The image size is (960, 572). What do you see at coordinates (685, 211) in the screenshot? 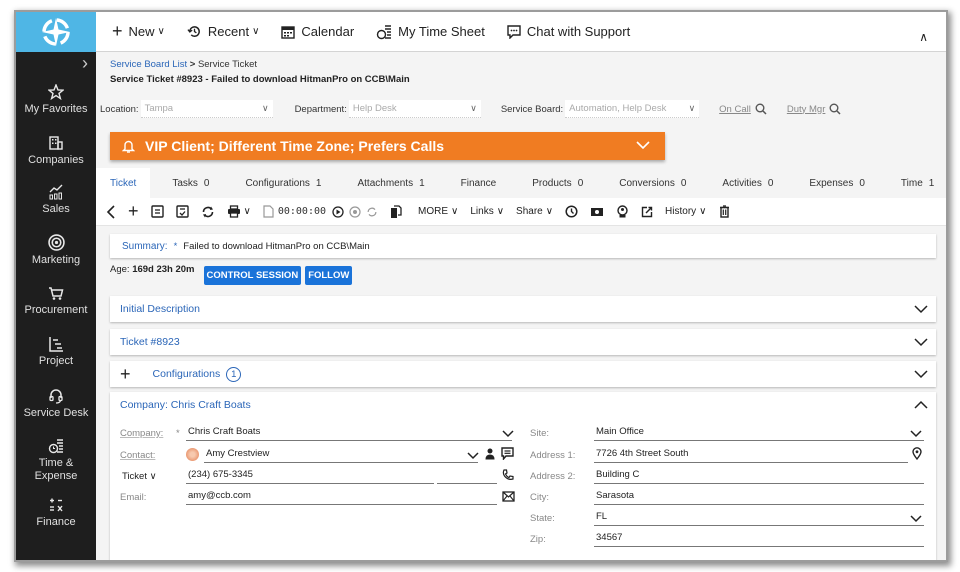
I see `history-menu-button: History ∨` at bounding box center [685, 211].